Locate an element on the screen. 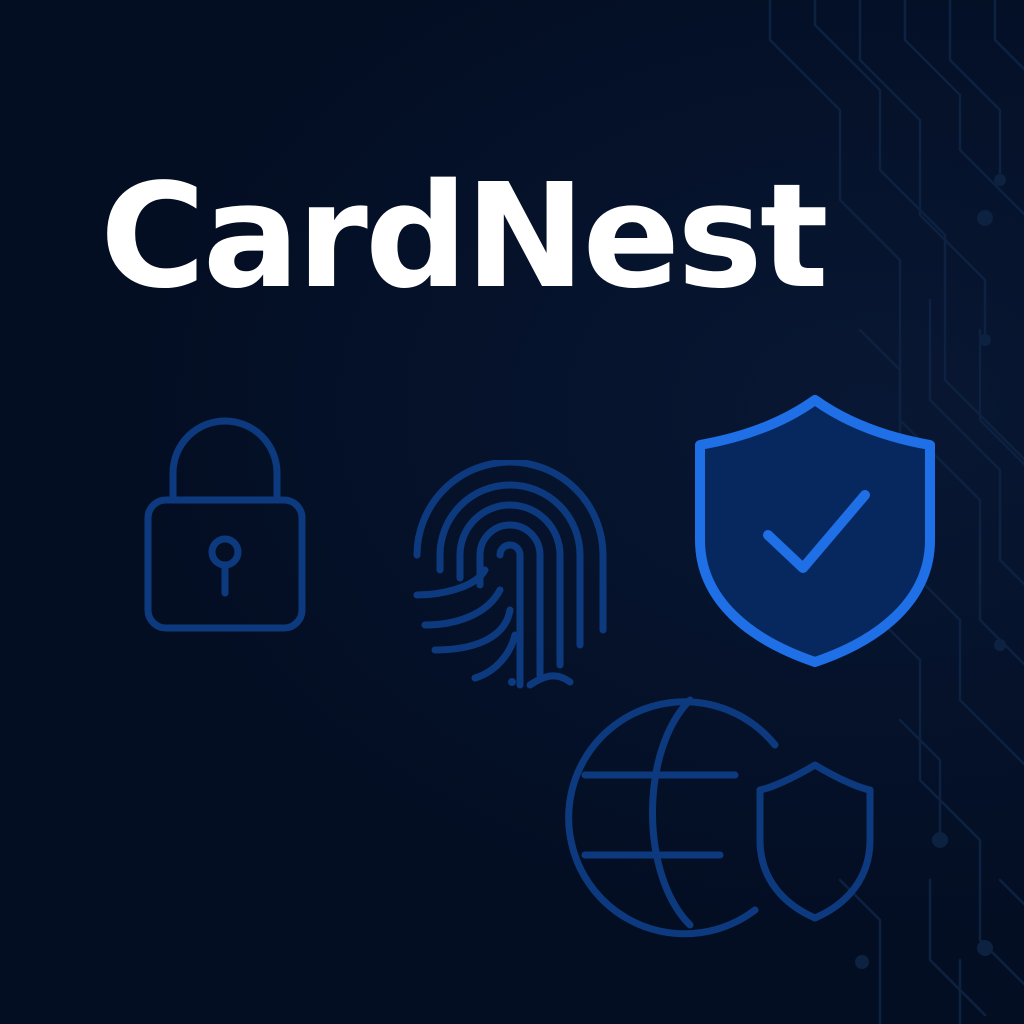 This screenshot has height=1024, width=1024. globe-shield-icon is located at coordinates (725, 815).